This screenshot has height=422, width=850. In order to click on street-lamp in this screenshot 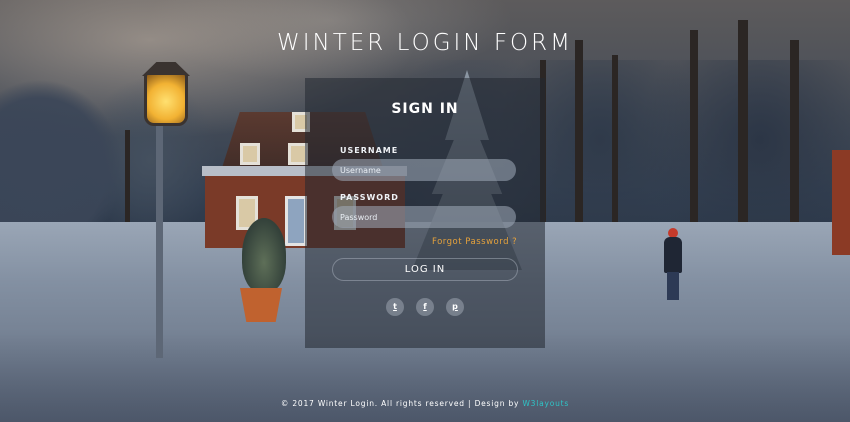, I will do `click(166, 99)`.